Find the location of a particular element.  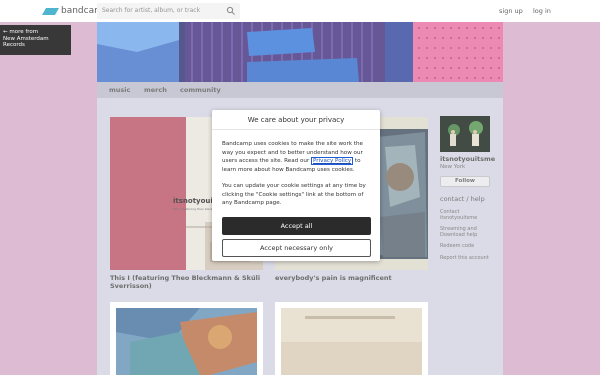

accept-all-button: Accept all is located at coordinates (296, 226).